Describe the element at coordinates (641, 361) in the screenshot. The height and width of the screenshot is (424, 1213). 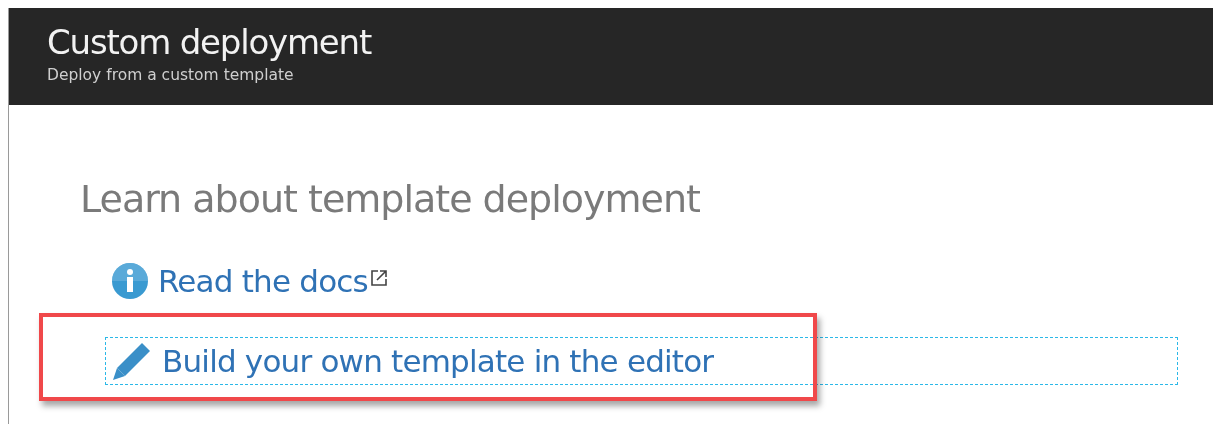
I see `editor-link: Build your own template in the editor` at that location.